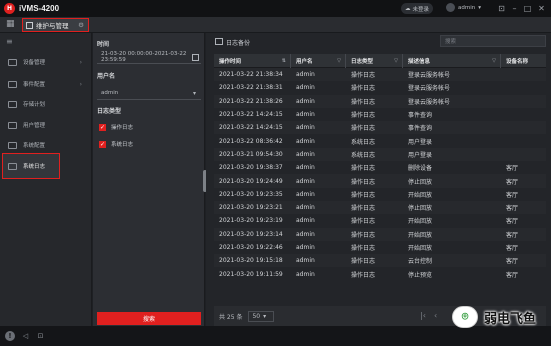  Describe the element at coordinates (380, 274) in the screenshot. I see `table-row: 2021-03-20 19:11:59 admin 操作日志 停止预览 客厅` at that location.